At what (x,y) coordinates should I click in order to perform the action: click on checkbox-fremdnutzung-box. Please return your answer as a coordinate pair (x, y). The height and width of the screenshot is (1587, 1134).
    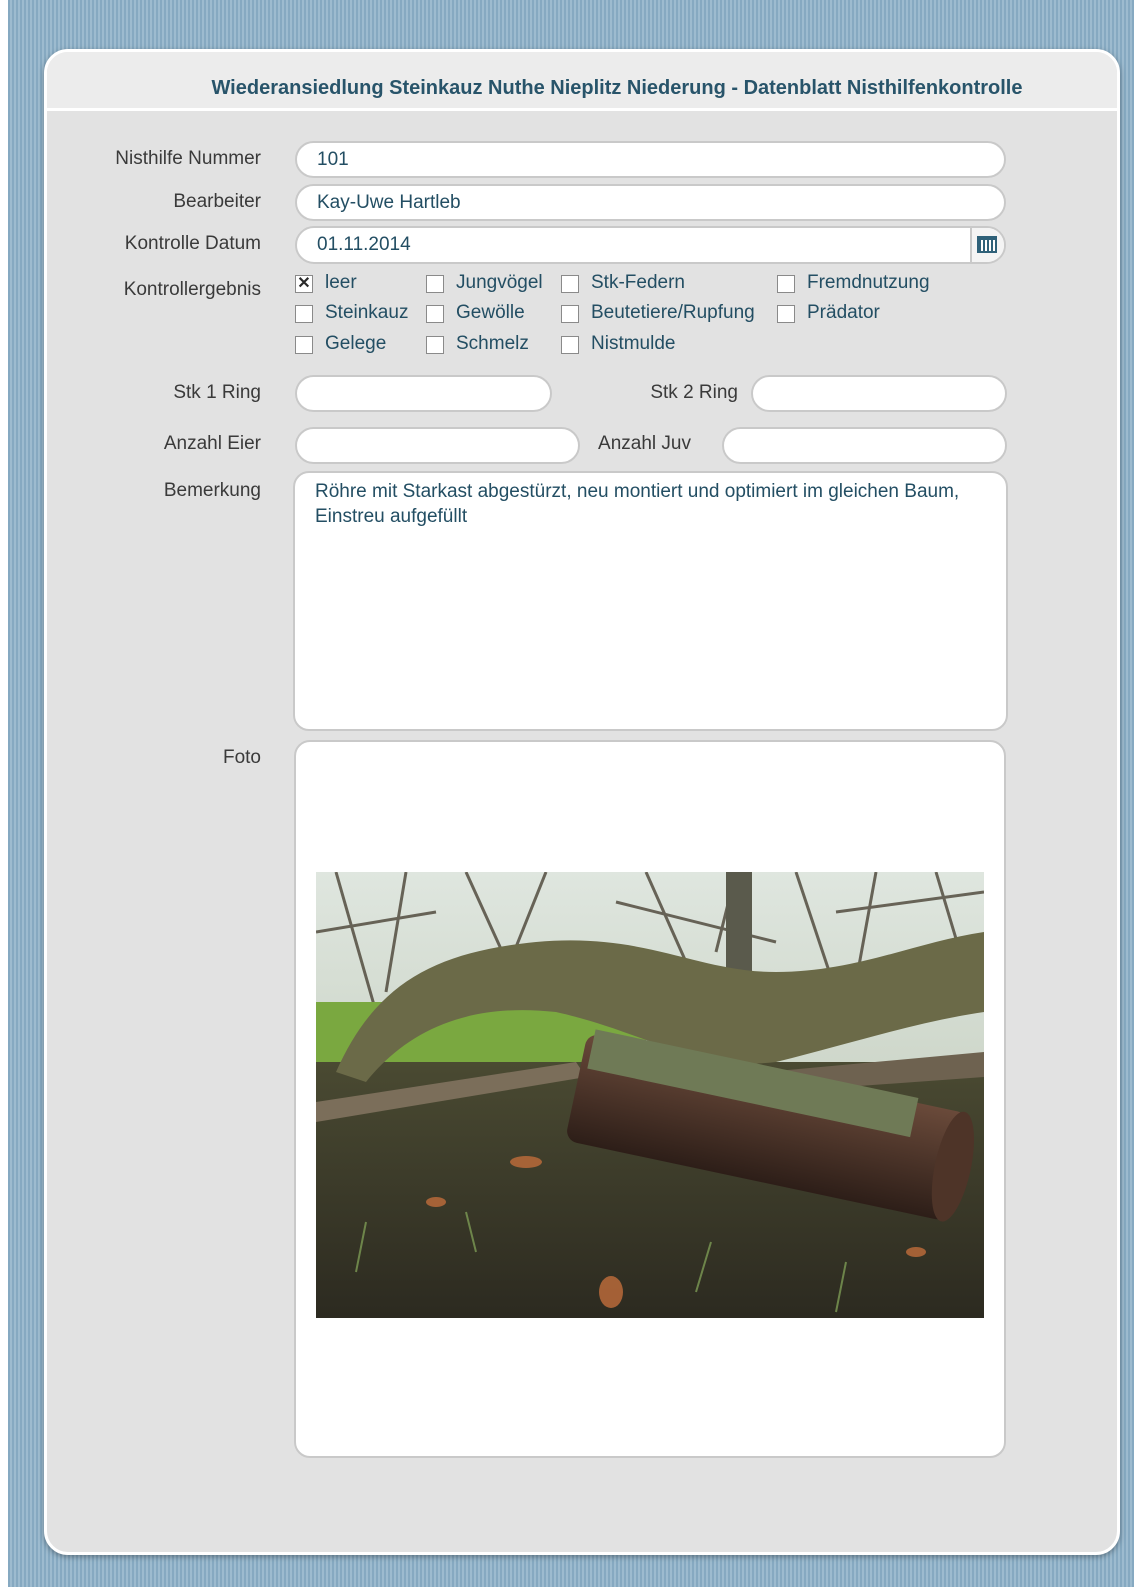
    Looking at the image, I should click on (786, 284).